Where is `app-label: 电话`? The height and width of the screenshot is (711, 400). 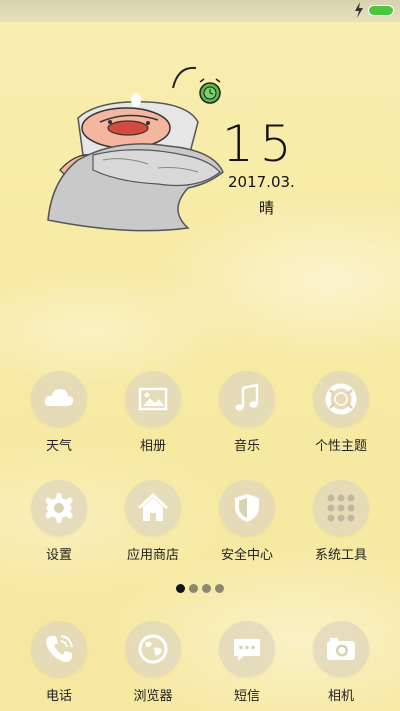 app-label: 电话 is located at coordinates (58, 696).